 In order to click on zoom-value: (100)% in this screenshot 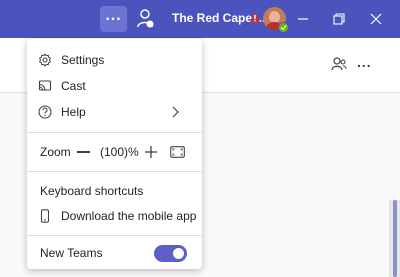, I will do `click(119, 152)`.